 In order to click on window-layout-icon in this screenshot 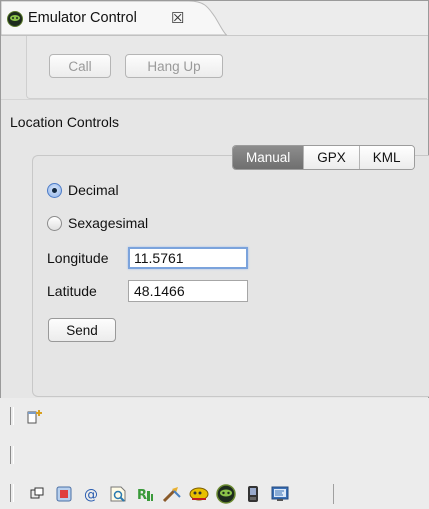, I will do `click(37, 494)`.